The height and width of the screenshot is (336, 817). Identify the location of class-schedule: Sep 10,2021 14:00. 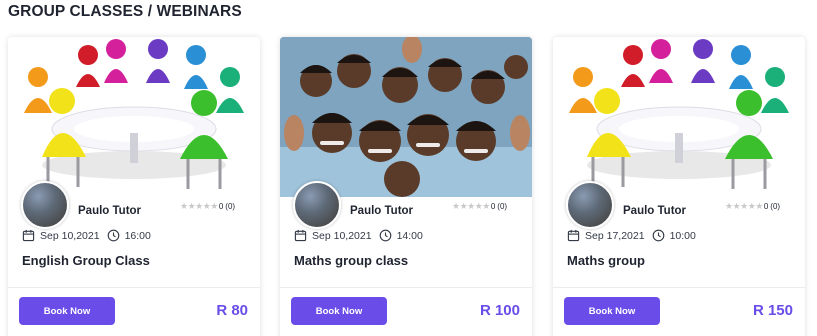
(358, 235).